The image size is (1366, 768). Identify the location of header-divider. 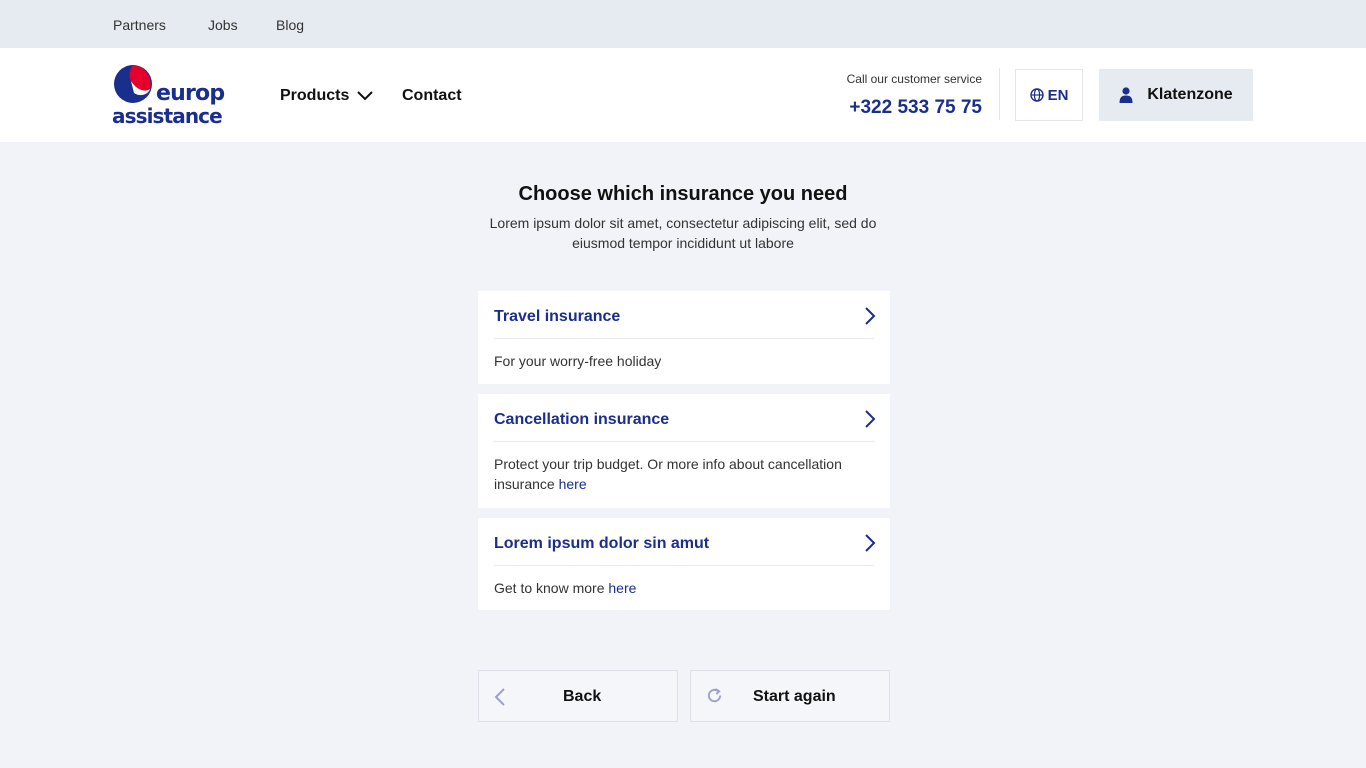
(999, 94).